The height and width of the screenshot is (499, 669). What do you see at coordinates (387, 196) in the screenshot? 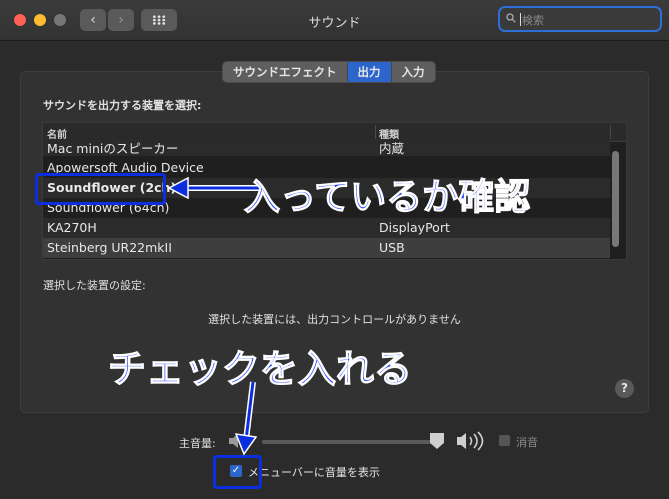
I see `annotation-verify-text: 入っているか確認` at bounding box center [387, 196].